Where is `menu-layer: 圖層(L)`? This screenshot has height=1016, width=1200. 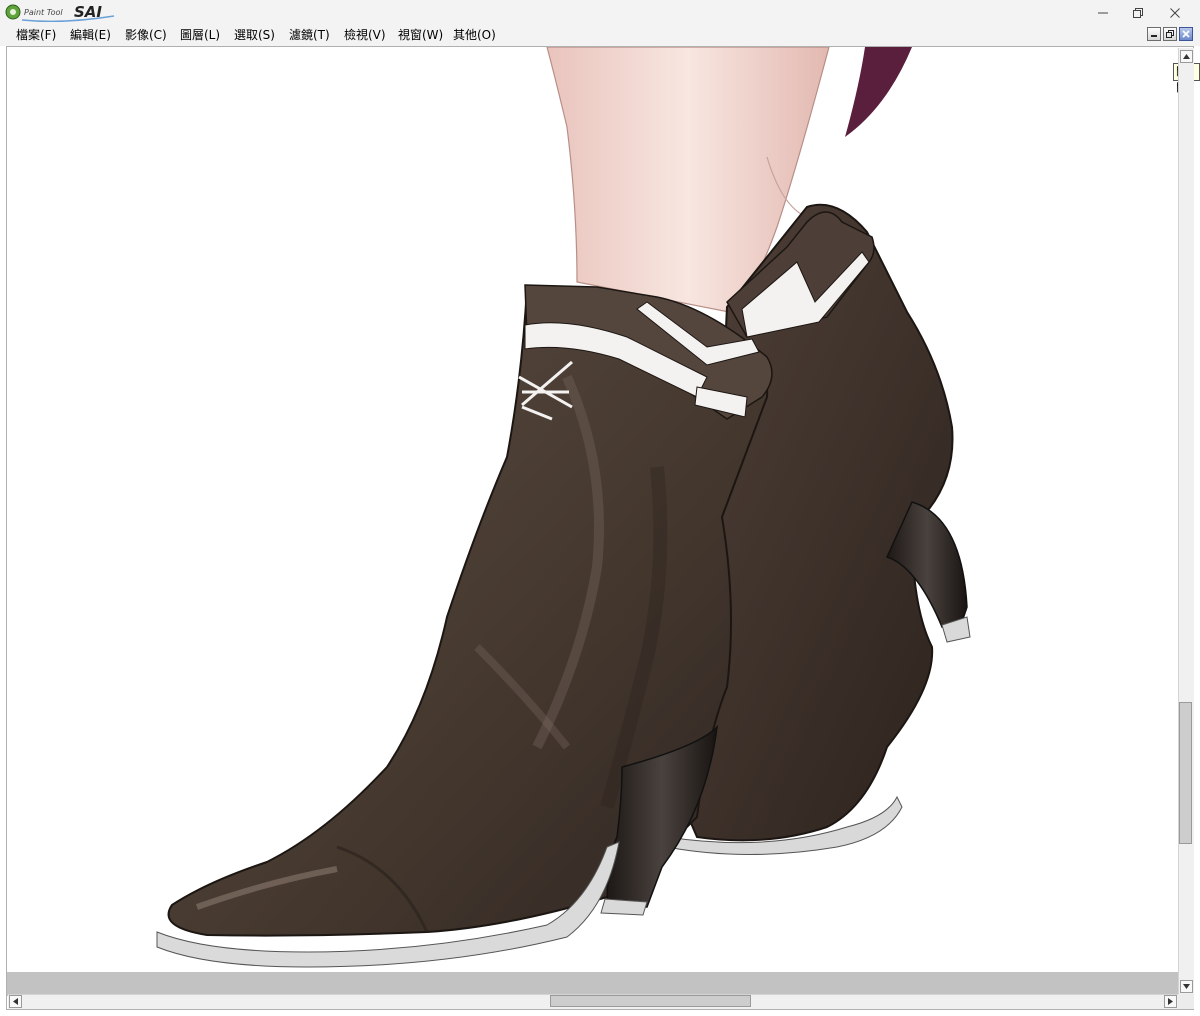
menu-layer: 圖層(L) is located at coordinates (200, 35).